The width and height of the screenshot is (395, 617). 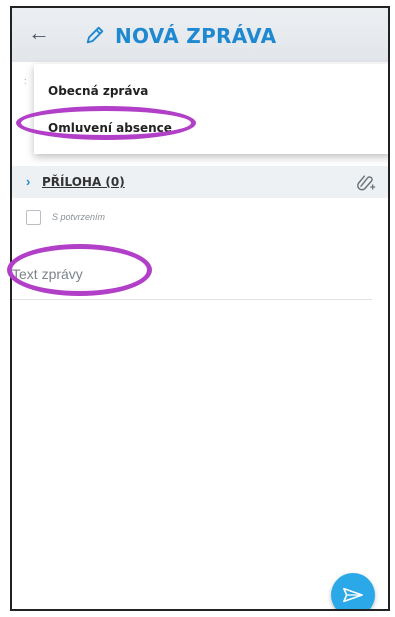 I want to click on send-button, so click(x=353, y=591).